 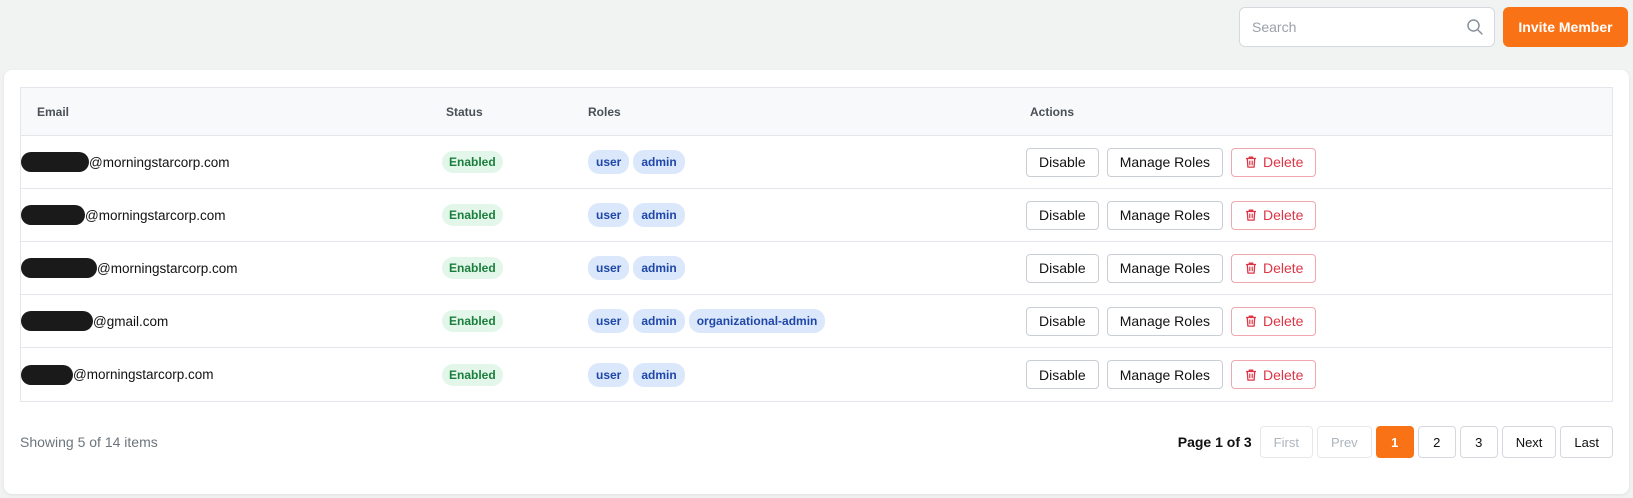 I want to click on search-icon, so click(x=1475, y=27).